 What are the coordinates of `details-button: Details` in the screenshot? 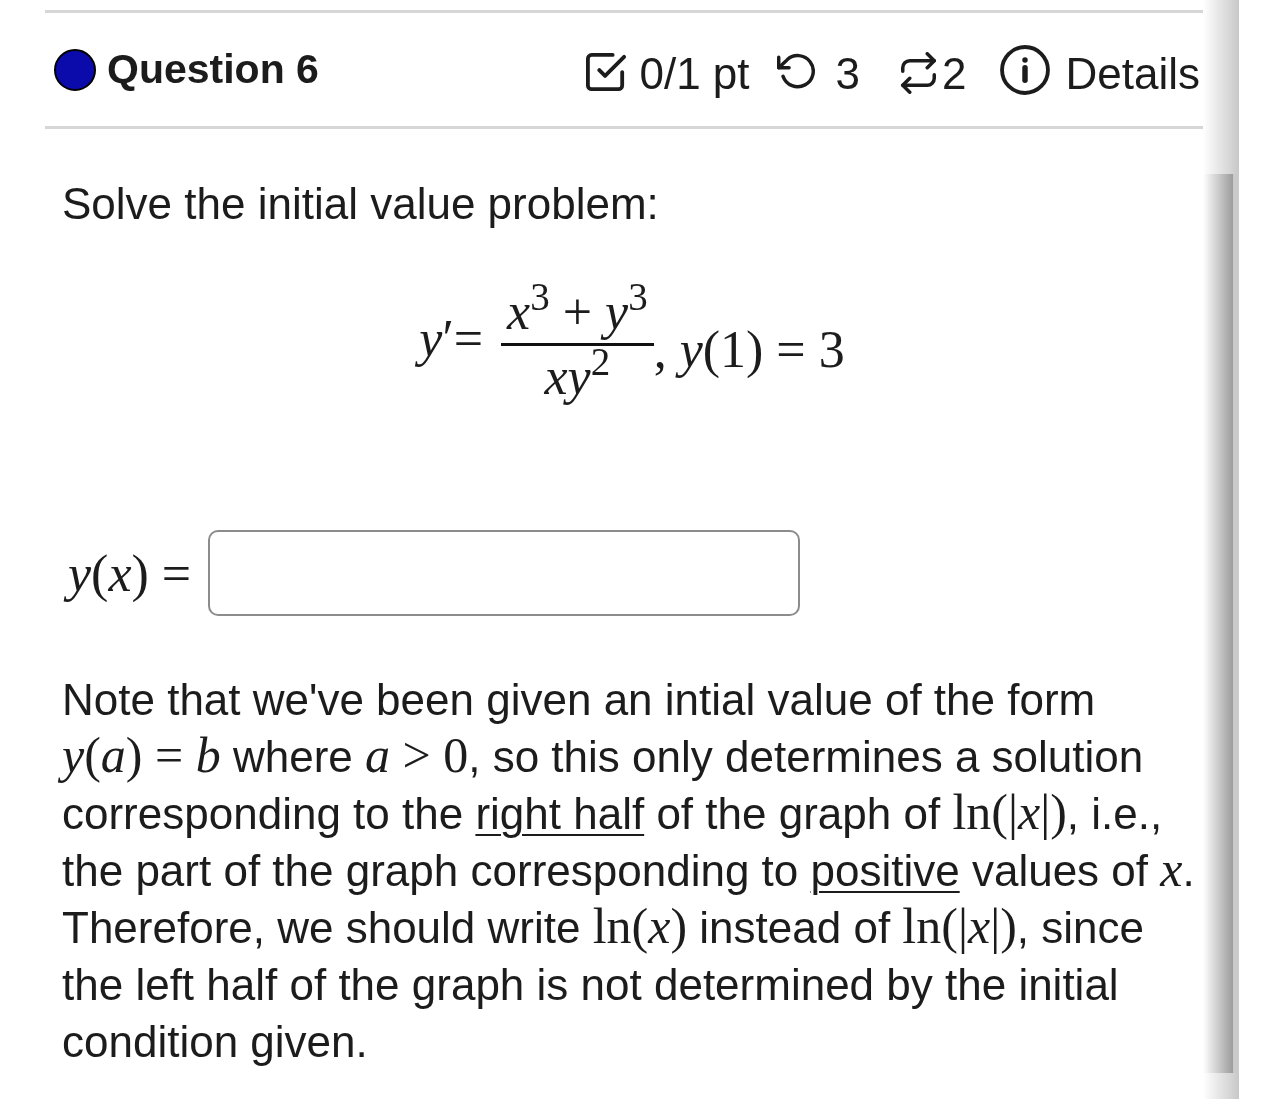 It's located at (1099, 69).